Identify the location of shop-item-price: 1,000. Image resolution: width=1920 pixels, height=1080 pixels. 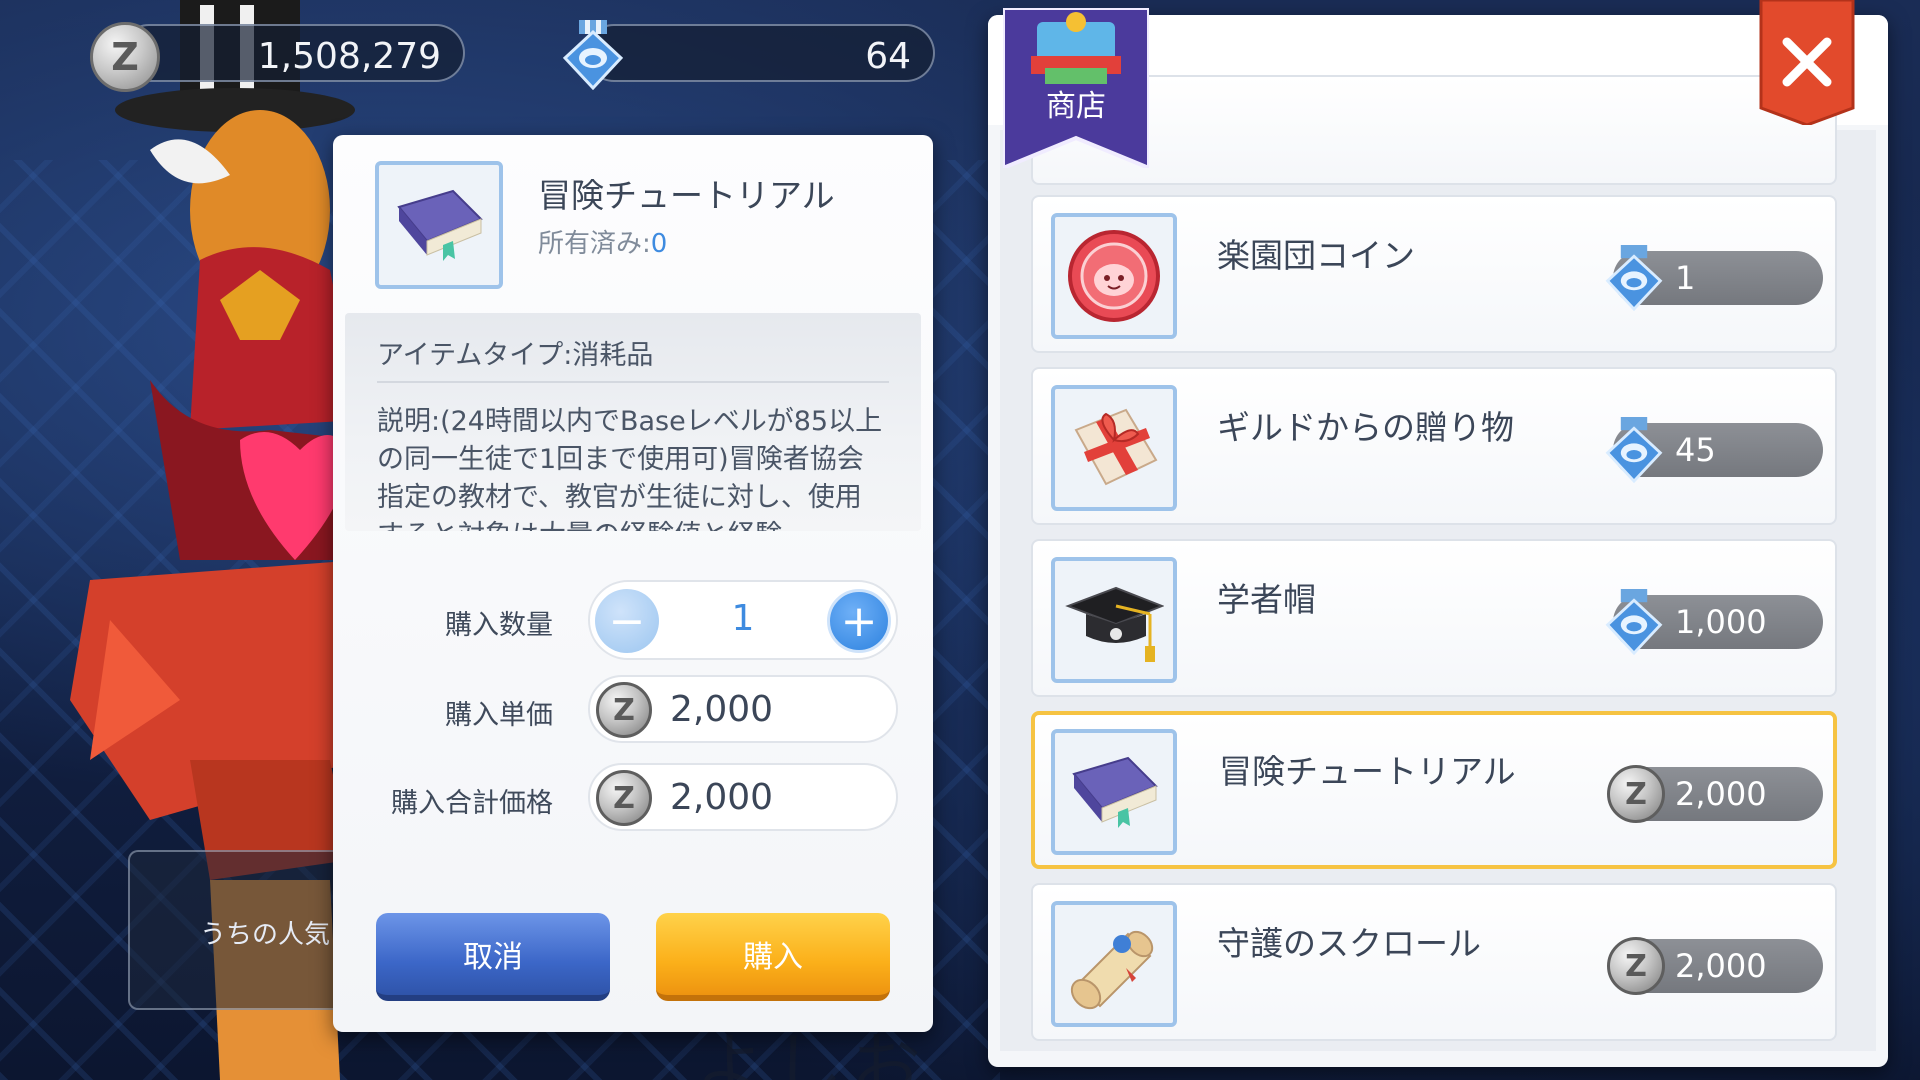
(1714, 622).